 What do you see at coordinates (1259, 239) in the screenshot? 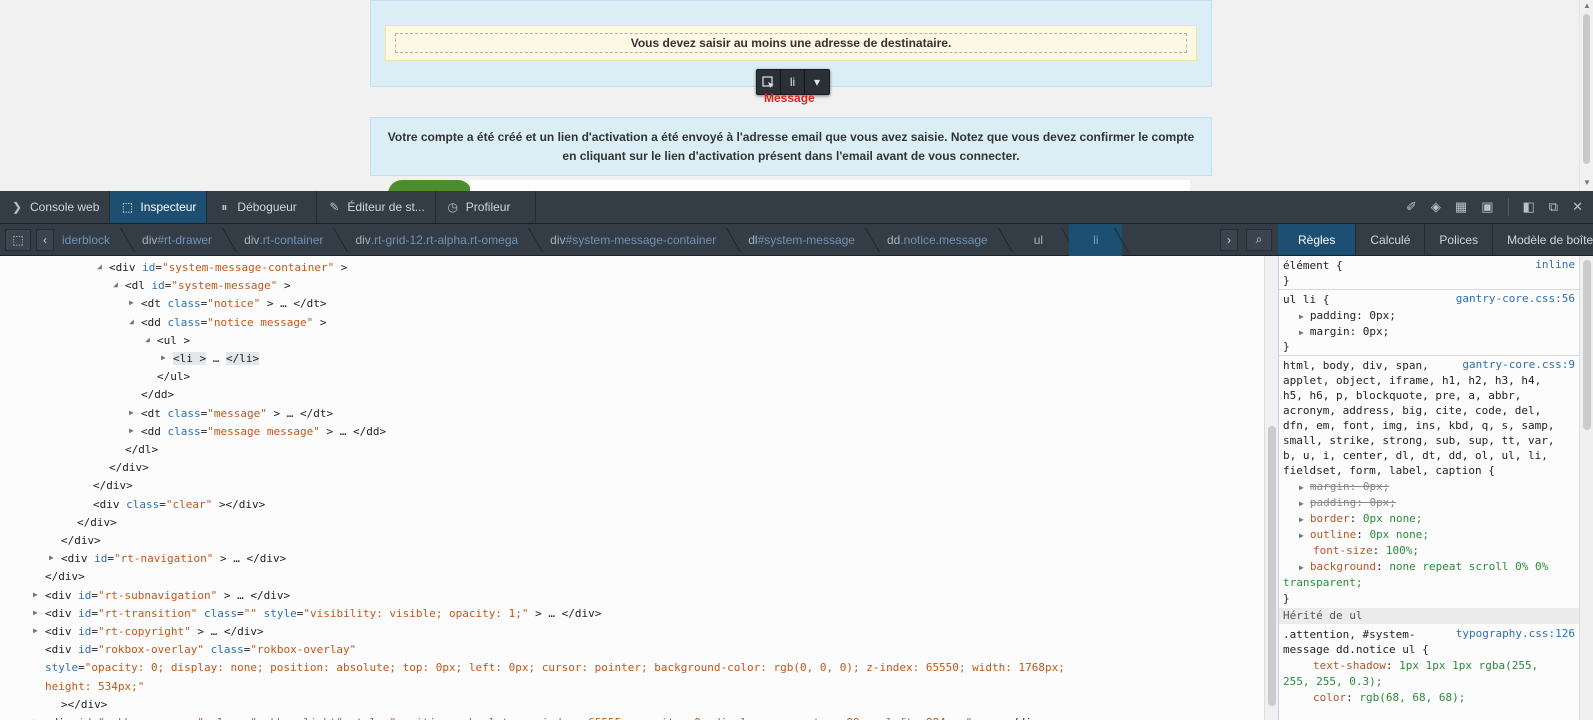
I see `search-icon: ⌕` at bounding box center [1259, 239].